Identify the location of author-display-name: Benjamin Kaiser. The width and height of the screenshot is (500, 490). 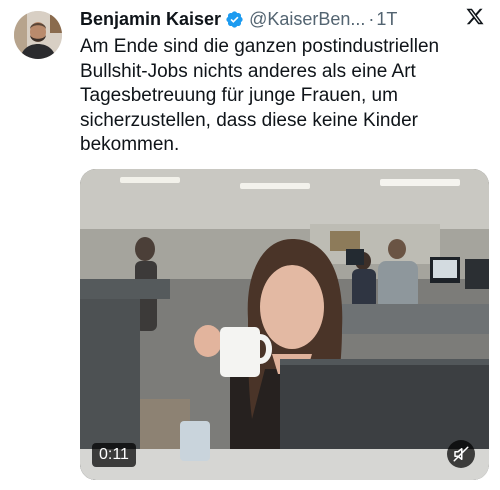
(150, 19).